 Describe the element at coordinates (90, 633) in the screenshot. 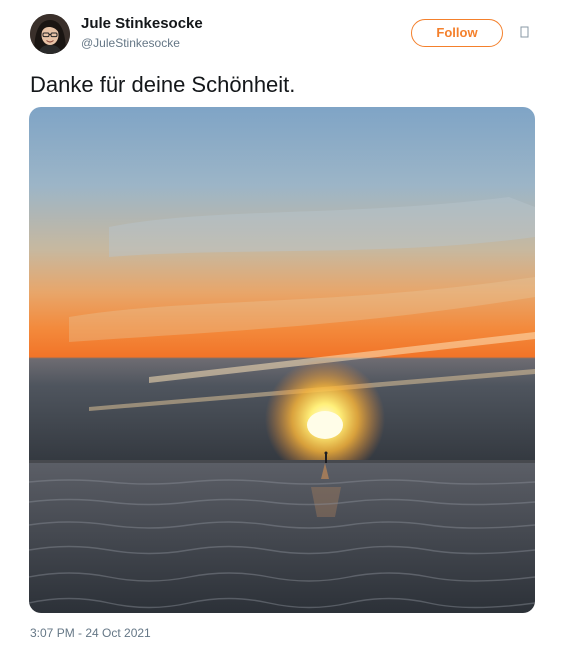

I see `tweet-timestamp: 3:07 PM - 24 Oct 2021` at that location.